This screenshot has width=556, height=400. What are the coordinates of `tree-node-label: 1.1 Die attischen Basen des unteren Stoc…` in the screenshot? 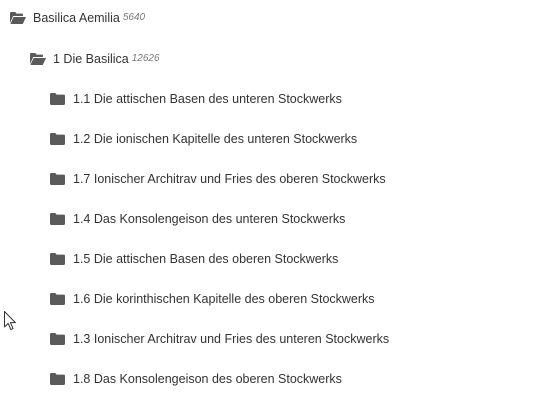 It's located at (207, 99).